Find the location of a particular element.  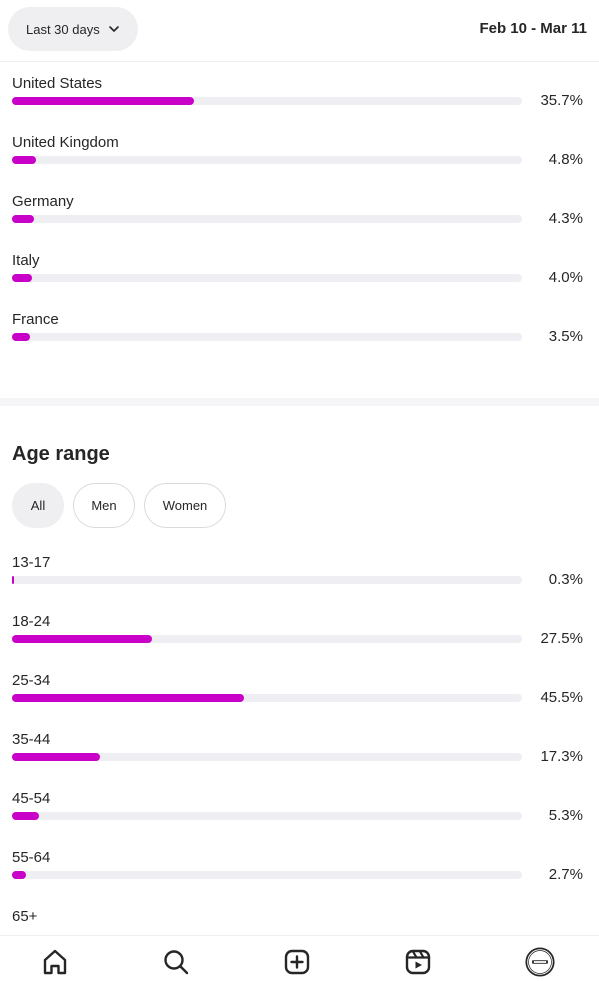

location-label: France is located at coordinates (35, 319).